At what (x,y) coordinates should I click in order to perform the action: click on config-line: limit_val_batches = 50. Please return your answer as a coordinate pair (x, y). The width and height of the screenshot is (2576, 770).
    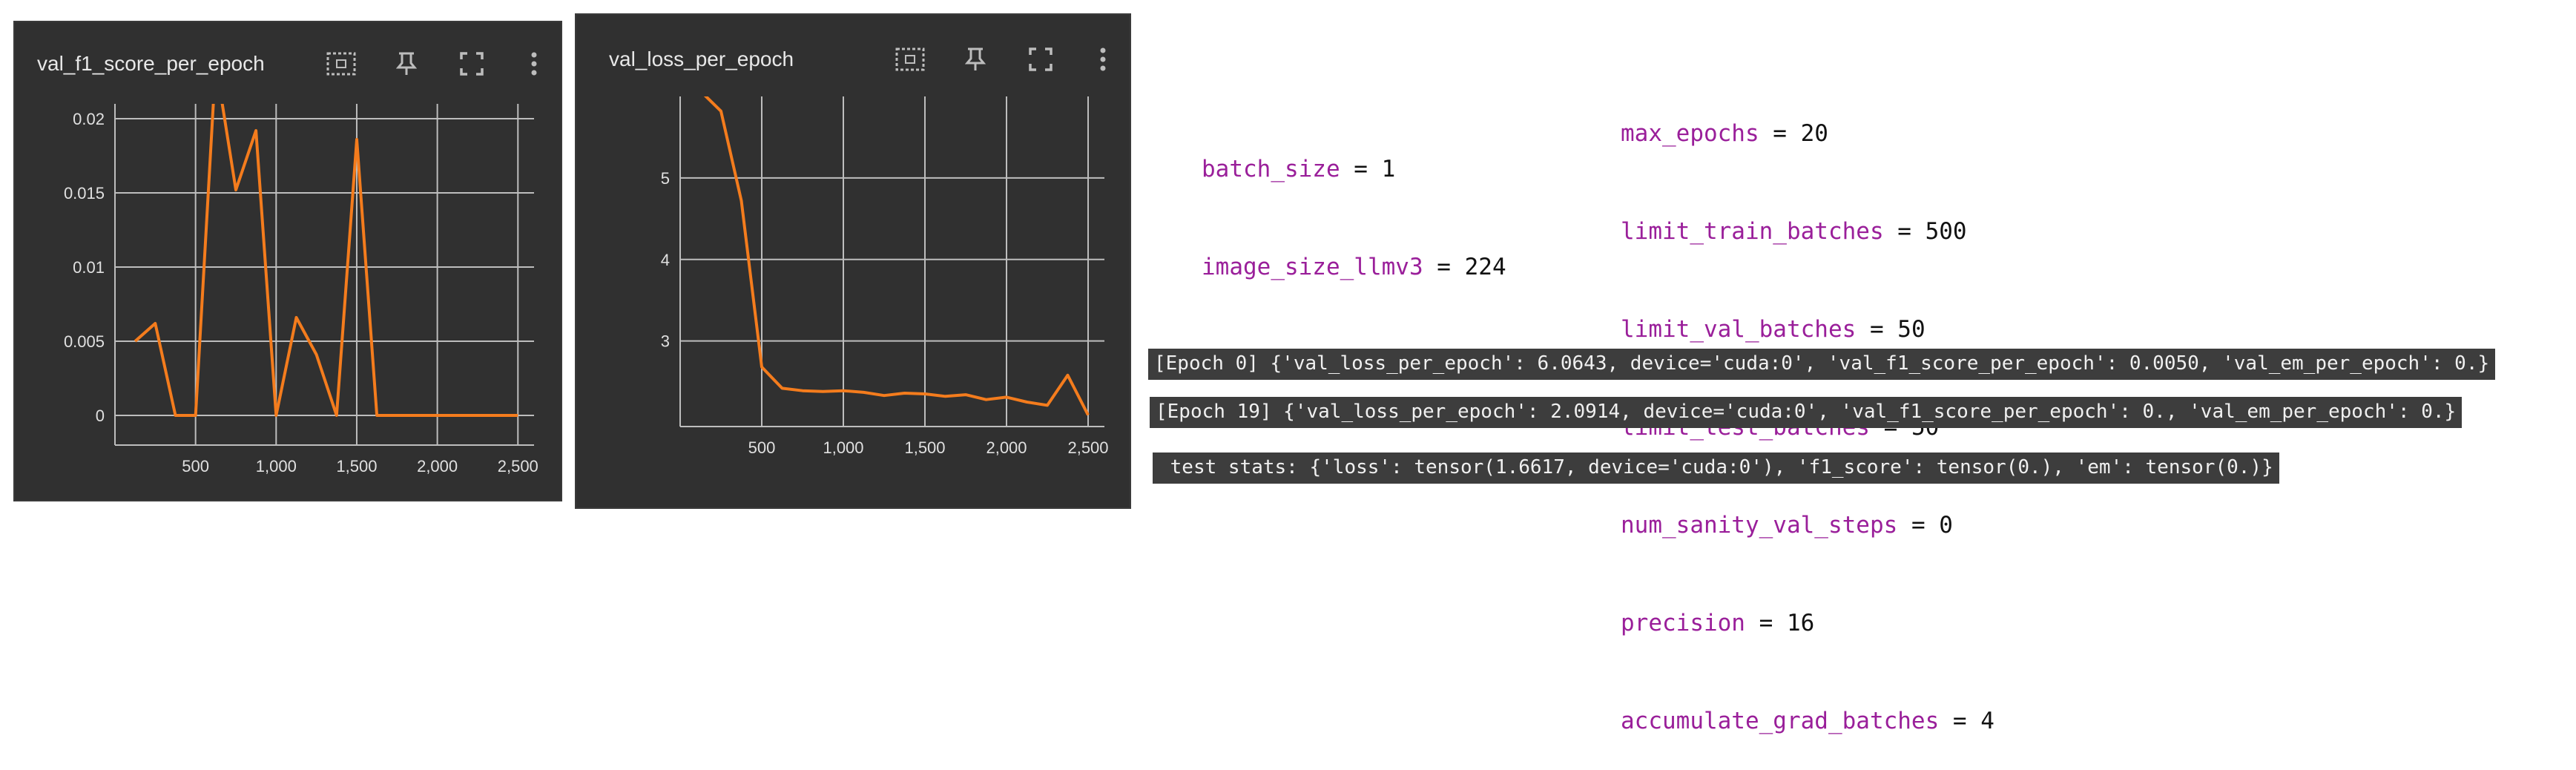
    Looking at the image, I should click on (1808, 329).